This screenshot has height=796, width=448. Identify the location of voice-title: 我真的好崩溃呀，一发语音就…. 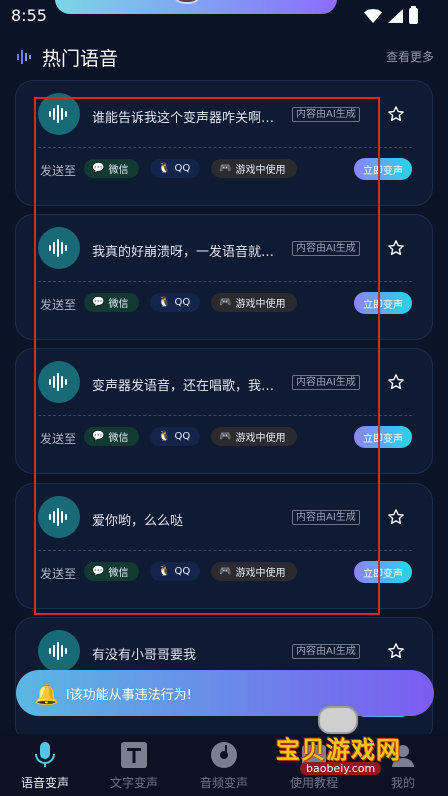
(183, 252).